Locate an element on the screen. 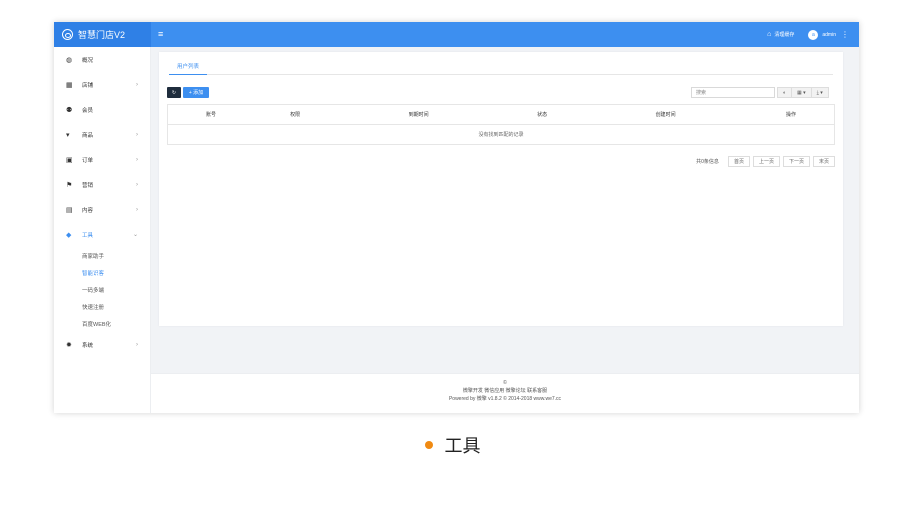 This screenshot has width=905, height=514. refresh-icon: ↻ is located at coordinates (174, 92).